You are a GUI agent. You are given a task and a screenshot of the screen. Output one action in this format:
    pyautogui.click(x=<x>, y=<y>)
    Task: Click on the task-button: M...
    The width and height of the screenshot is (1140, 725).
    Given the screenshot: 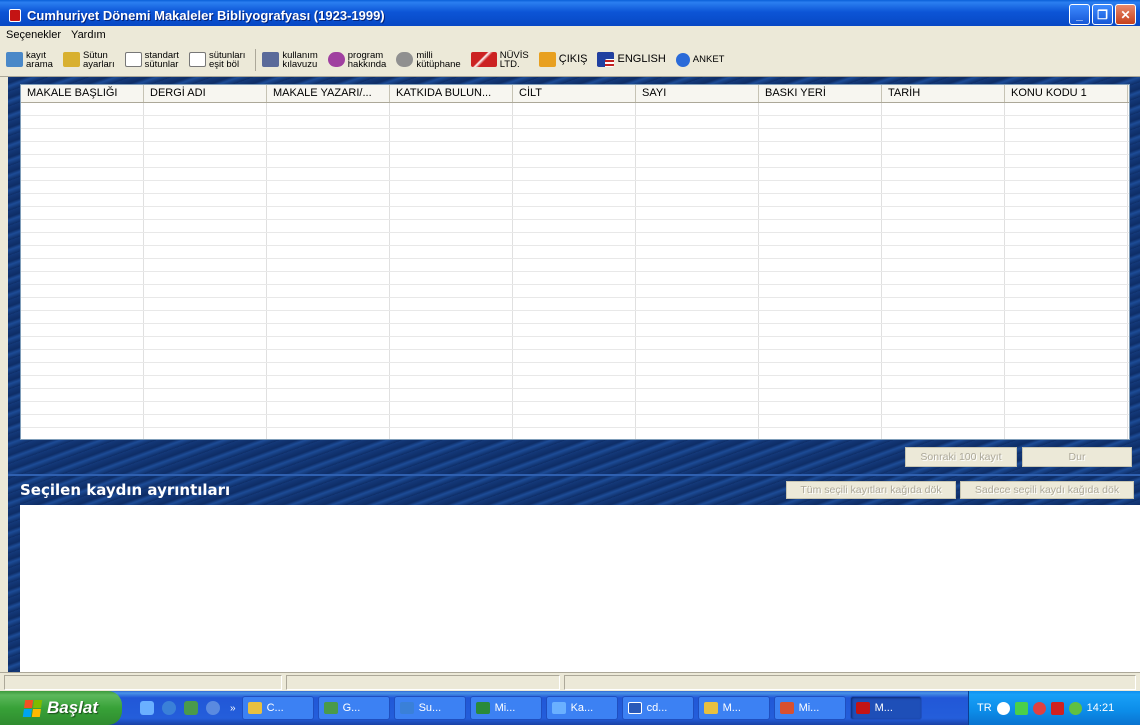 What is the action you would take?
    pyautogui.click(x=733, y=708)
    